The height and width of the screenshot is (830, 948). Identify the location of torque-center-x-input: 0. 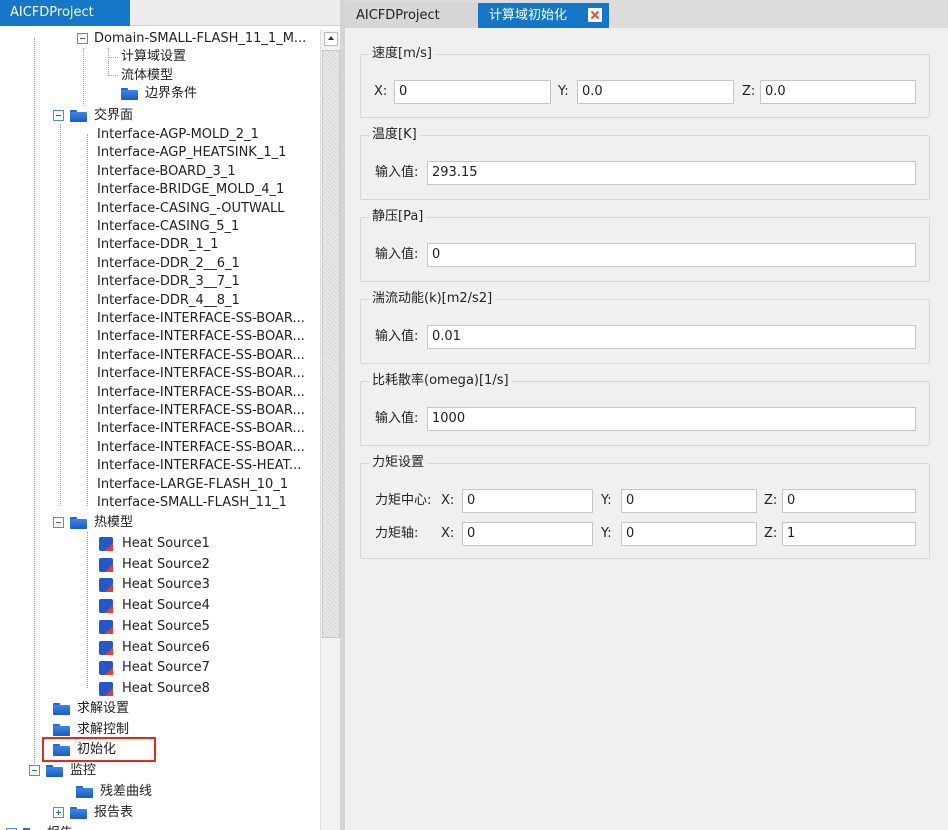
(527, 501).